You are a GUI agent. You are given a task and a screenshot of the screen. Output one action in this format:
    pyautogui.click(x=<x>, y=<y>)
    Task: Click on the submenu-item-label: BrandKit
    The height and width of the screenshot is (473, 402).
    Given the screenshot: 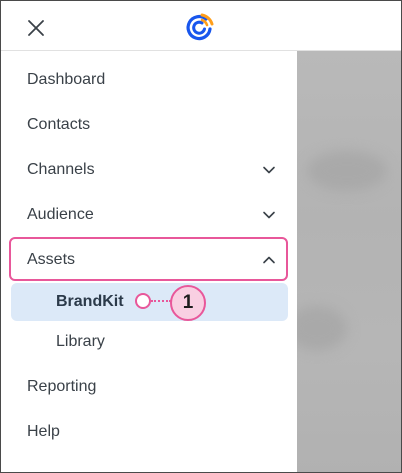 What is the action you would take?
    pyautogui.click(x=90, y=301)
    